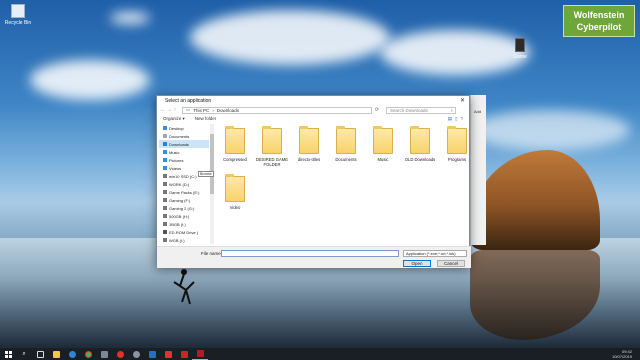  I want to click on nav-item: Music, so click(184, 152).